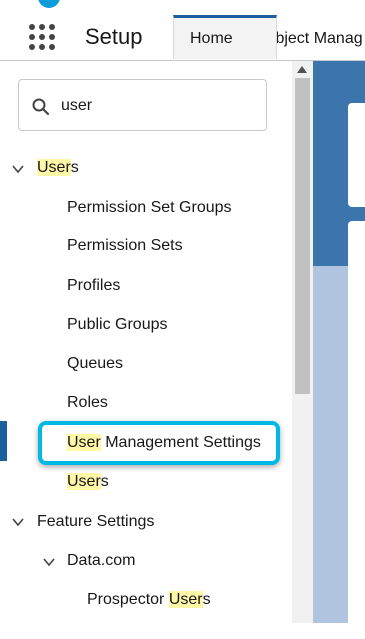  I want to click on setup-header: Setup Object Manag Home, so click(182, 36).